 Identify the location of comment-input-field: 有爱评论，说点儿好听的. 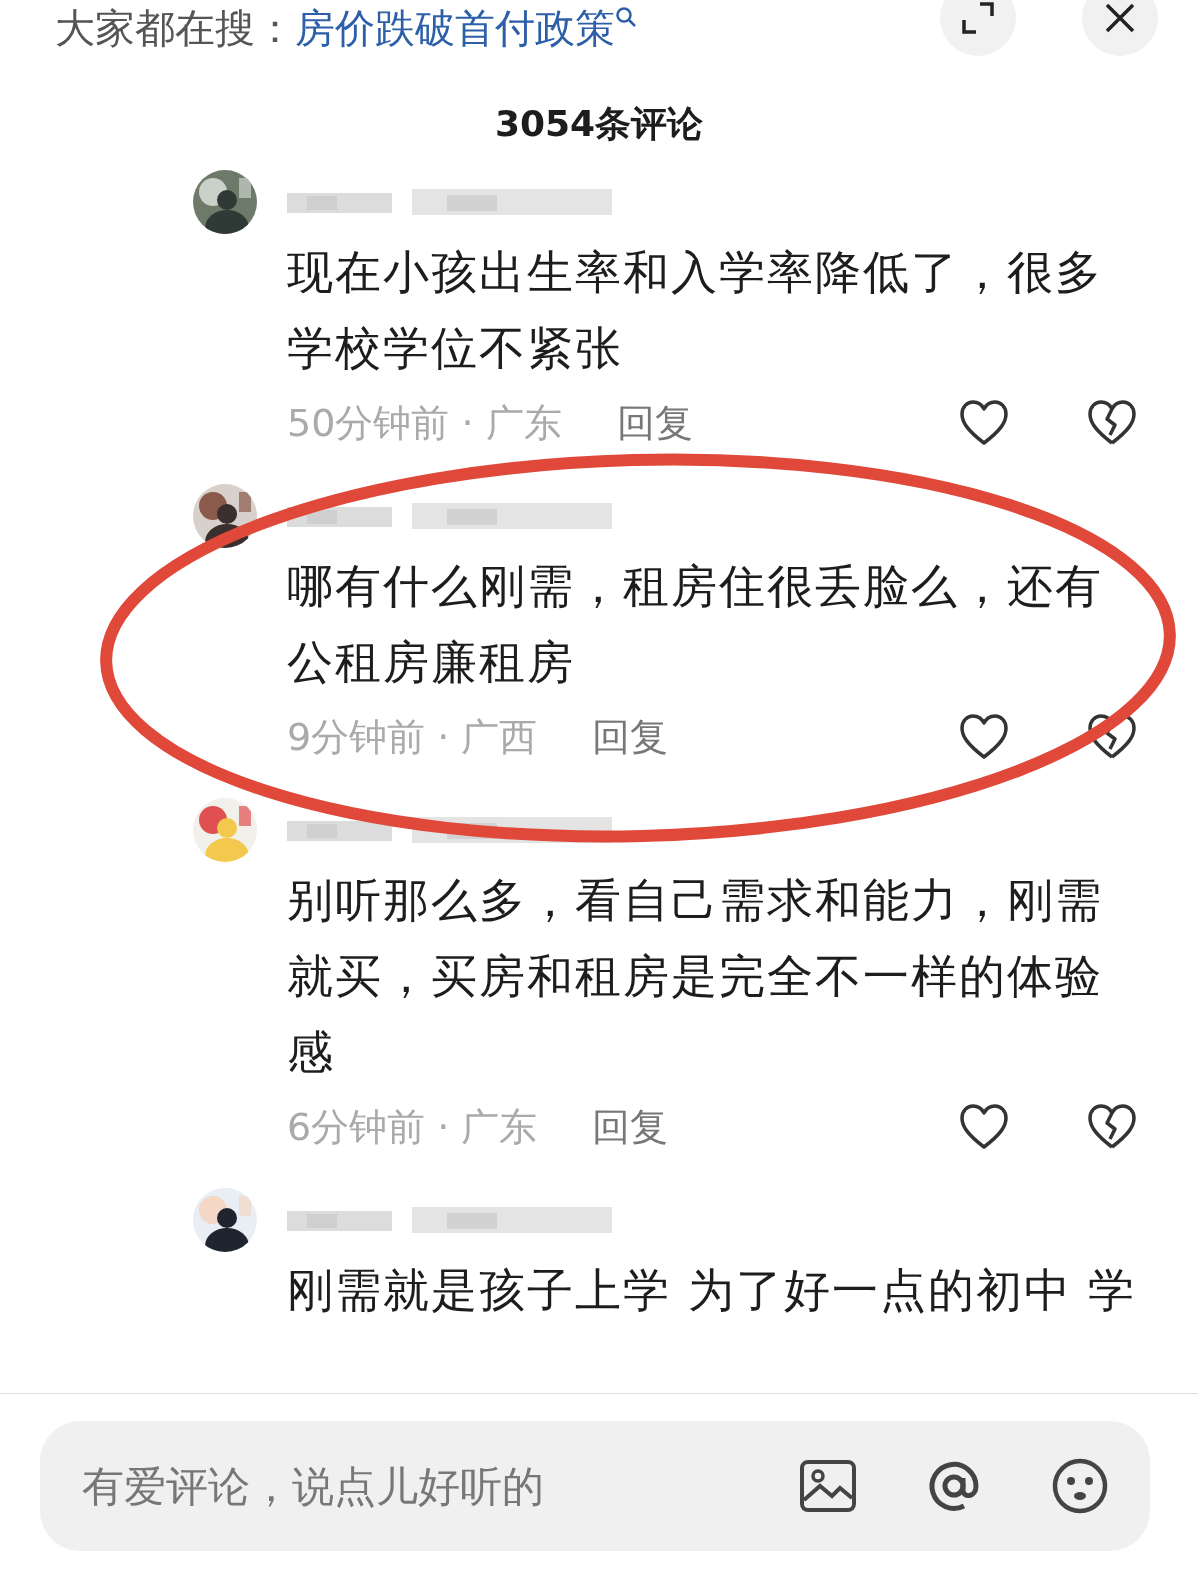
(406, 1486).